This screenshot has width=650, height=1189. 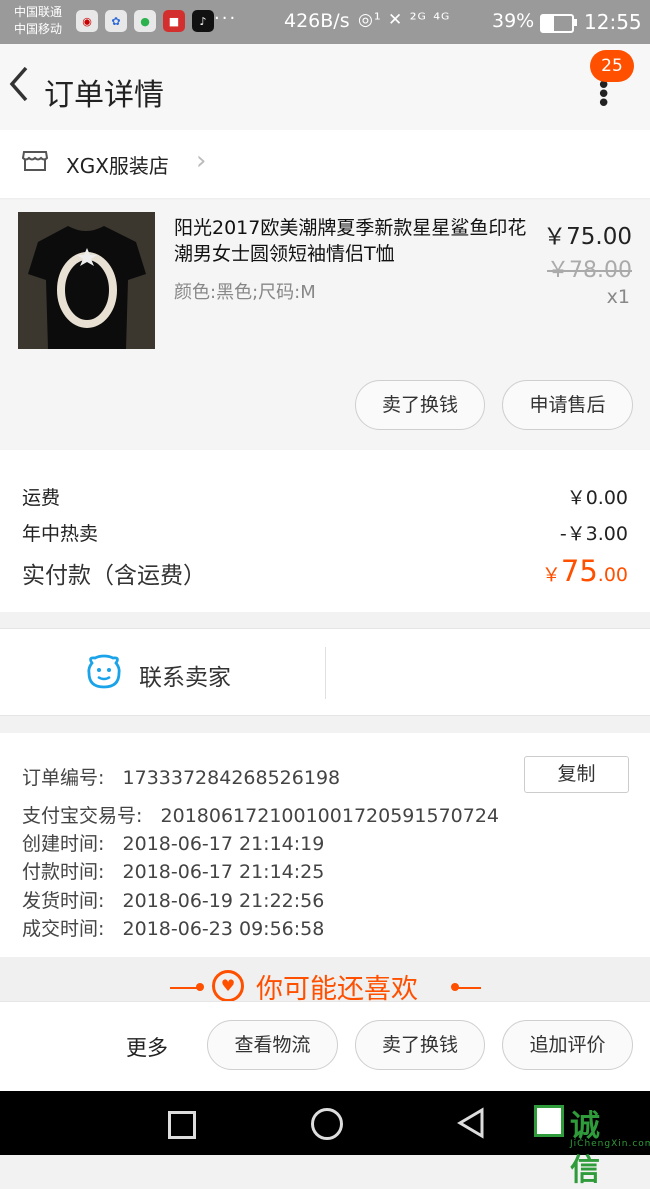 I want to click on alipay-number: 2018061721001001720591570724, so click(x=330, y=816).